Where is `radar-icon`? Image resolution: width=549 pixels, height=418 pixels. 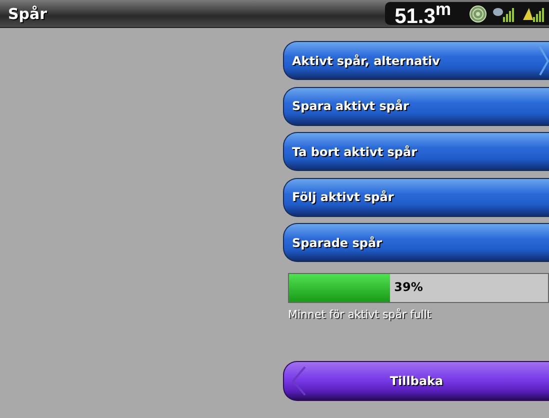
radar-icon is located at coordinates (478, 13).